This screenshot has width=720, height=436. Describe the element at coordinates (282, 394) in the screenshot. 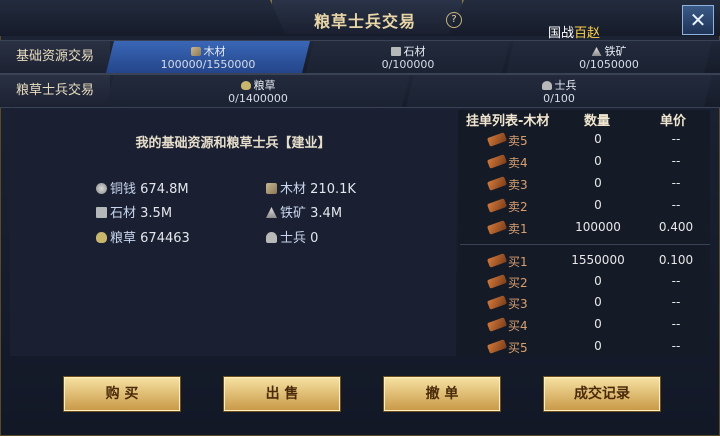

I see `sell-button: 出 售` at that location.